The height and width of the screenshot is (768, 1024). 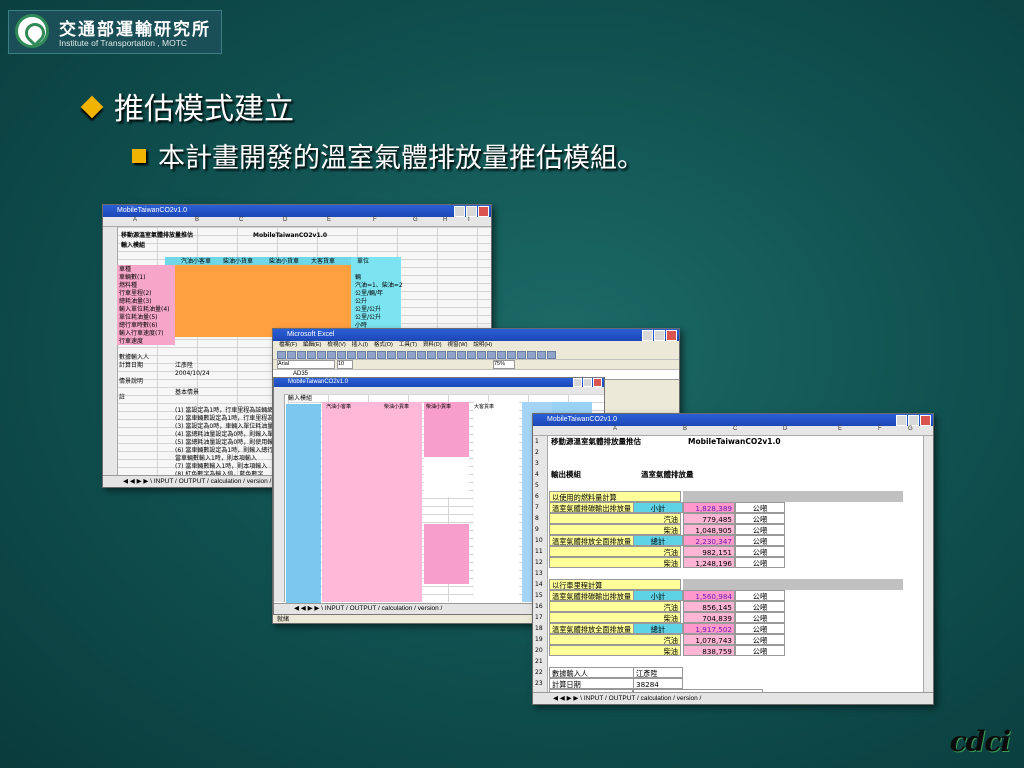 What do you see at coordinates (597, 382) in the screenshot?
I see `inner-close-button` at bounding box center [597, 382].